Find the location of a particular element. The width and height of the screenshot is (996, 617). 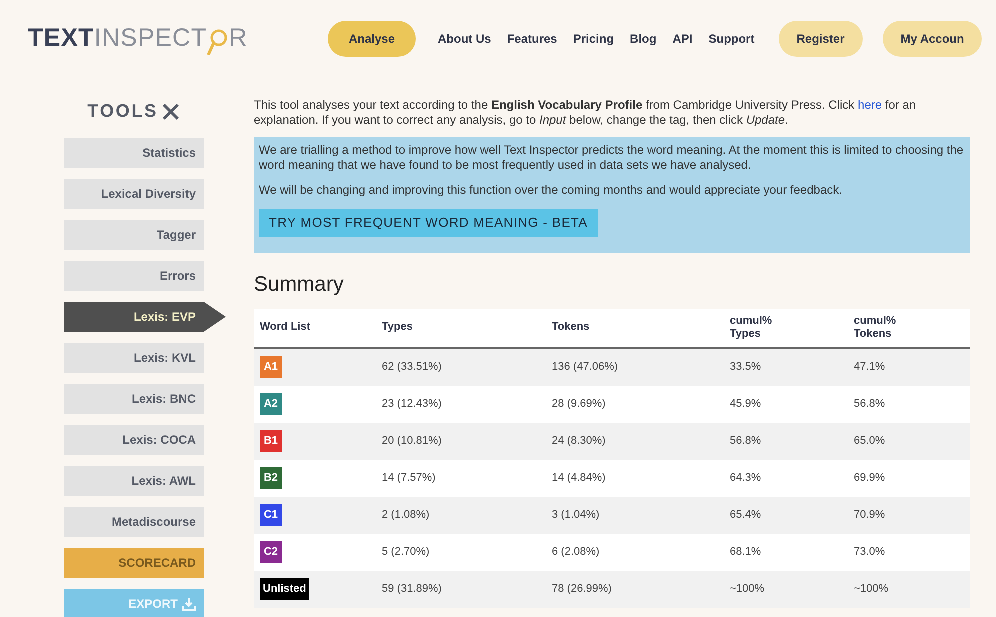

nav-link: Pricing is located at coordinates (593, 39).